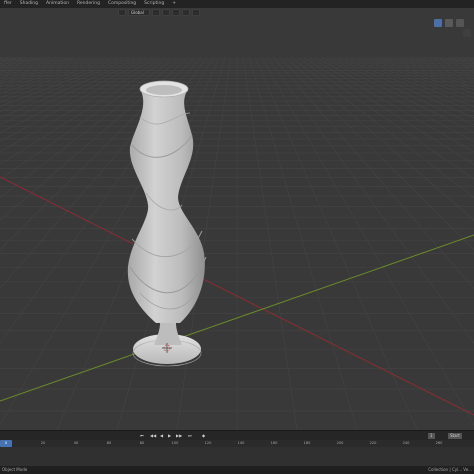 Image resolution: width=474 pixels, height=474 pixels. I want to click on jump-start-icon: ⏮, so click(142, 436).